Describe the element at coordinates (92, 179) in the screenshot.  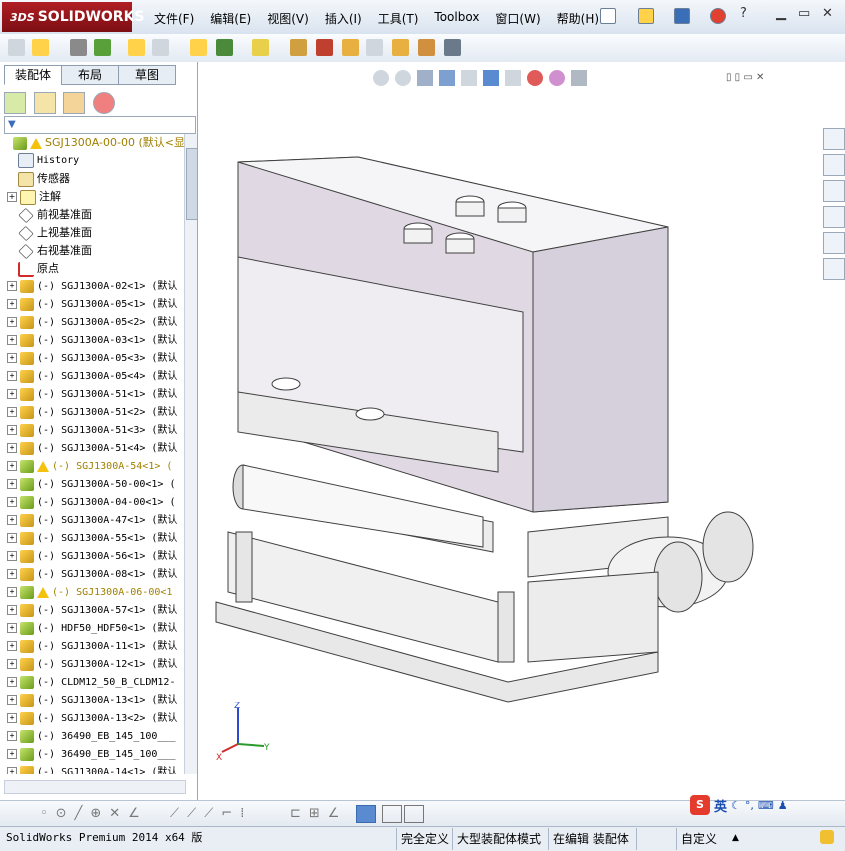
I see `tree-item: 传感器` at that location.